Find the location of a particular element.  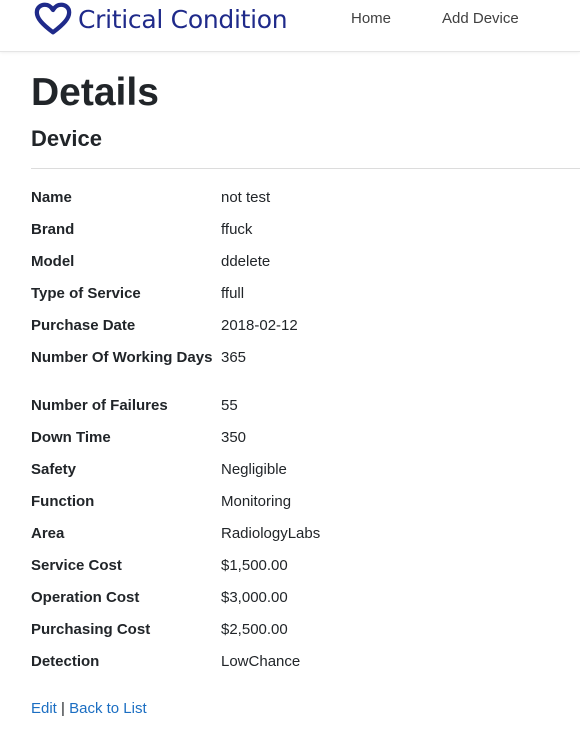

detail-value: ffull is located at coordinates (233, 293).